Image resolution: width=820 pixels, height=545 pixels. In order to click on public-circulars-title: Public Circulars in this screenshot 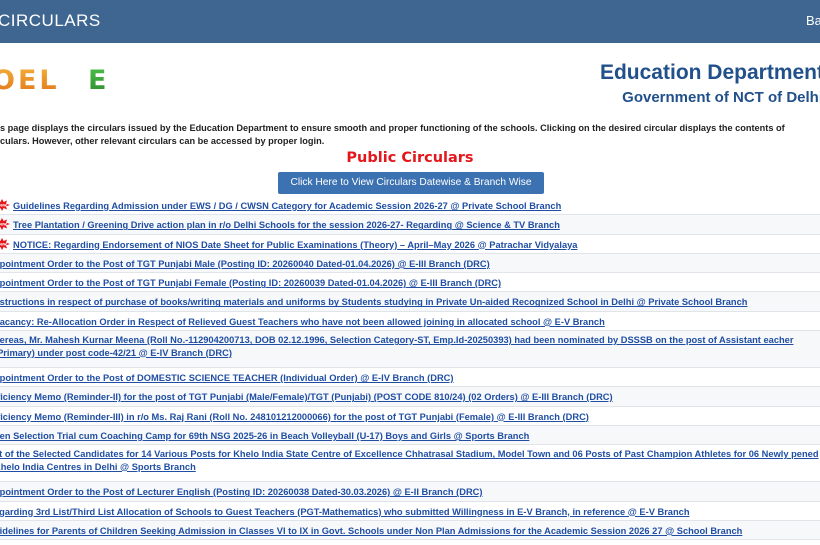, I will do `click(410, 158)`.